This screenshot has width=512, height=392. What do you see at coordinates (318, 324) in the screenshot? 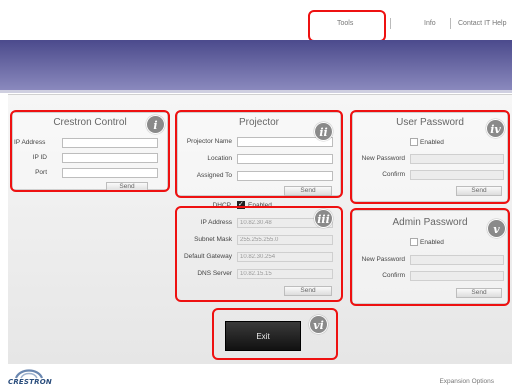
I see `callout-badge-vi: vi` at bounding box center [318, 324].